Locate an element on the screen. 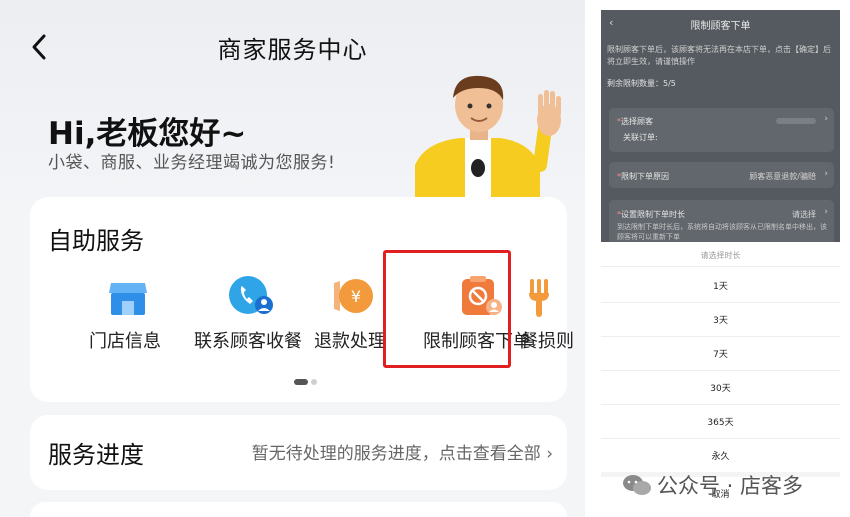 Image resolution: width=850 pixels, height=517 pixels. picker-title: 请选择时长 is located at coordinates (720, 255).